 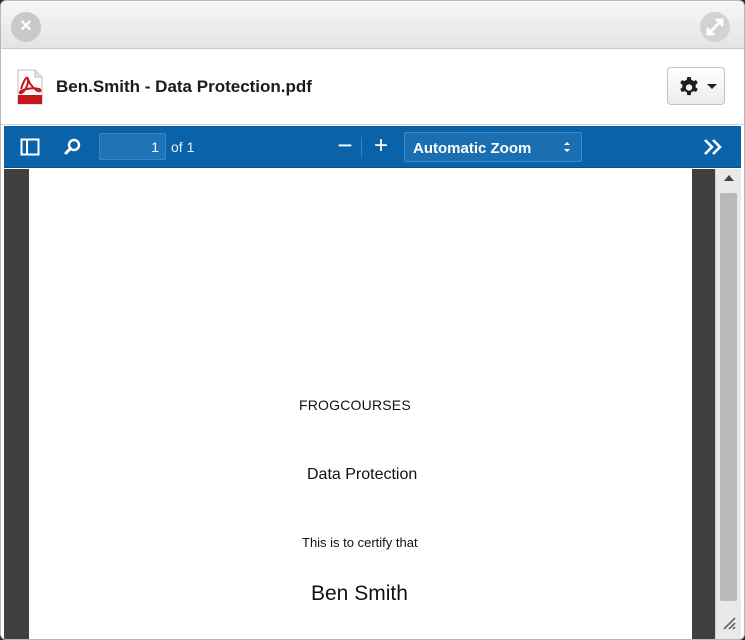 What do you see at coordinates (689, 86) in the screenshot?
I see `gear-icon` at bounding box center [689, 86].